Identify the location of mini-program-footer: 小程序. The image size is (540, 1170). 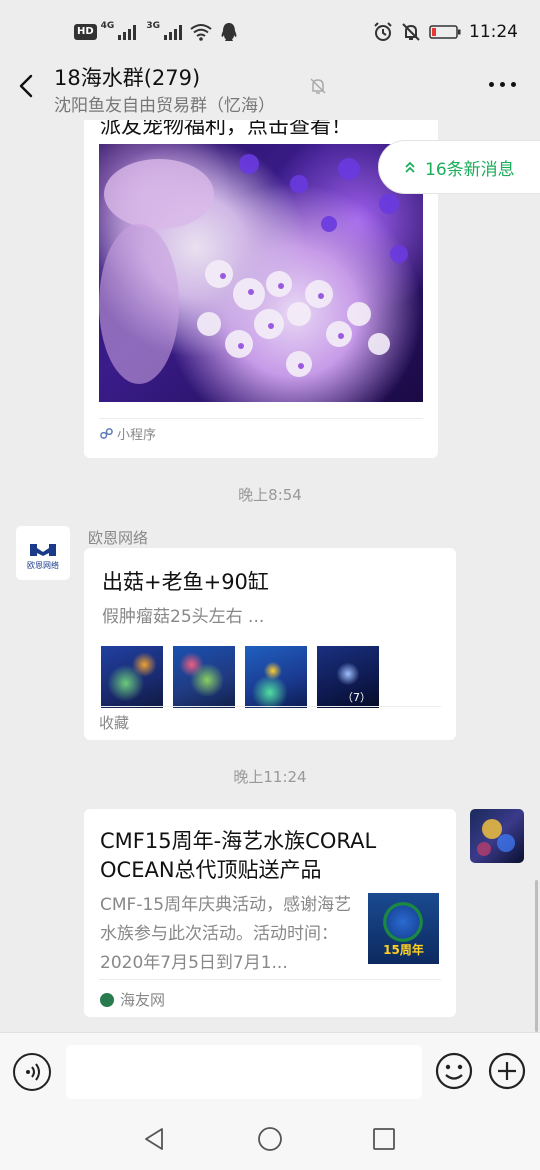
(128, 433).